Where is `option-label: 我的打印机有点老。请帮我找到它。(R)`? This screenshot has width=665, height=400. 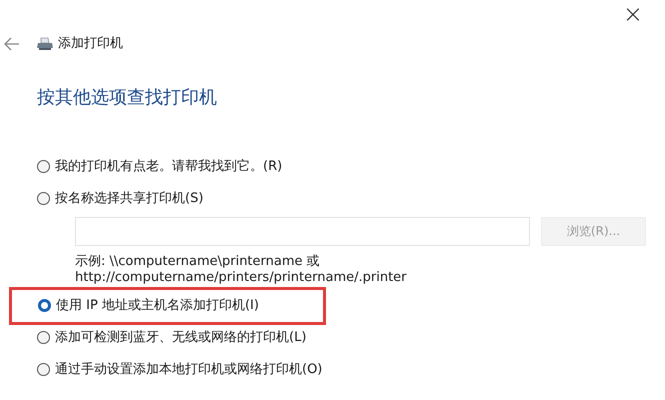
option-label: 我的打印机有点老。请帮我找到它。(R) is located at coordinates (168, 166).